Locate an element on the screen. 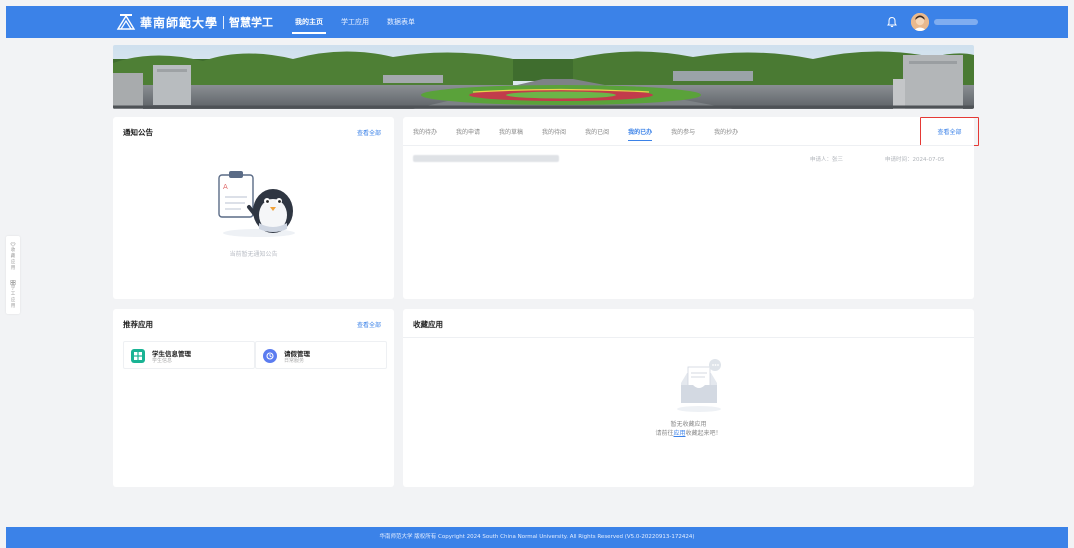 Image resolution: width=1074 pixels, height=548 pixels. university-name: 華南師範大學 is located at coordinates (179, 22).